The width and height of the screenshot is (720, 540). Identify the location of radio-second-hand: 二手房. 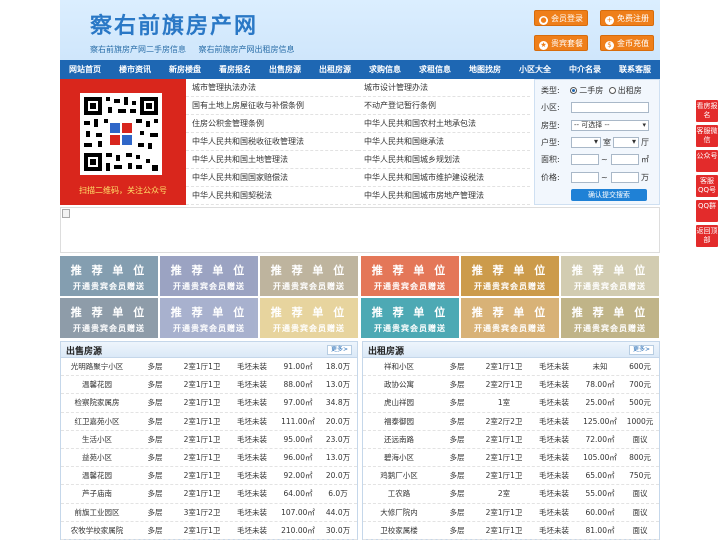
(586, 90).